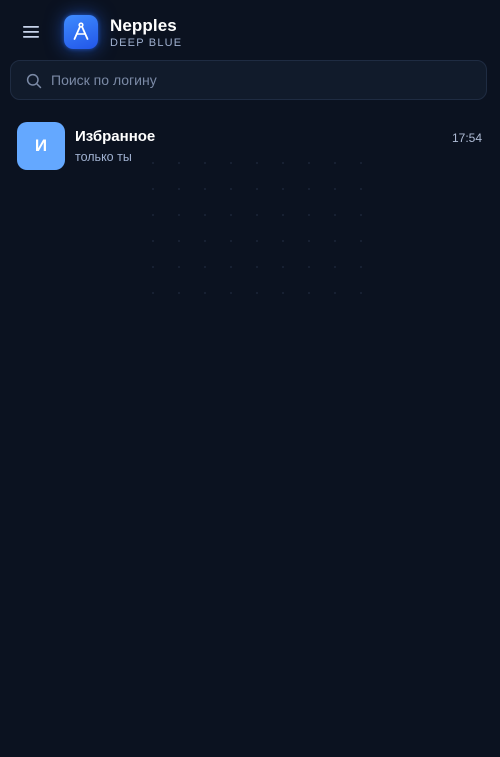 This screenshot has width=500, height=757. Describe the element at coordinates (34, 81) in the screenshot. I see `search-icon` at that location.